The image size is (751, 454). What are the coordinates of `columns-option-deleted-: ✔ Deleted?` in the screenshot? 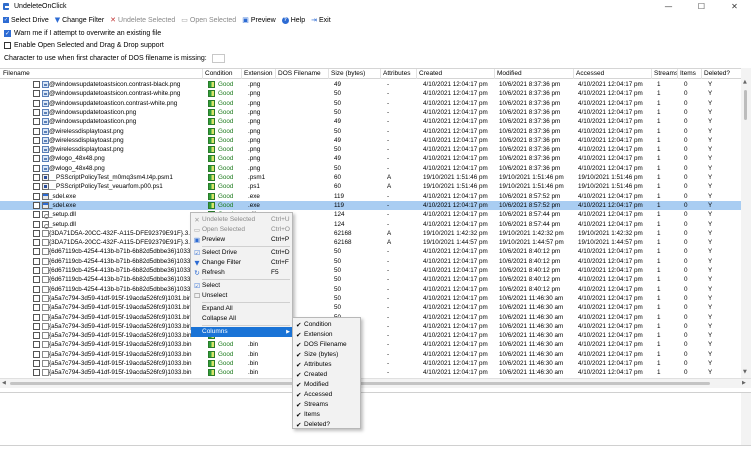 It's located at (326, 425).